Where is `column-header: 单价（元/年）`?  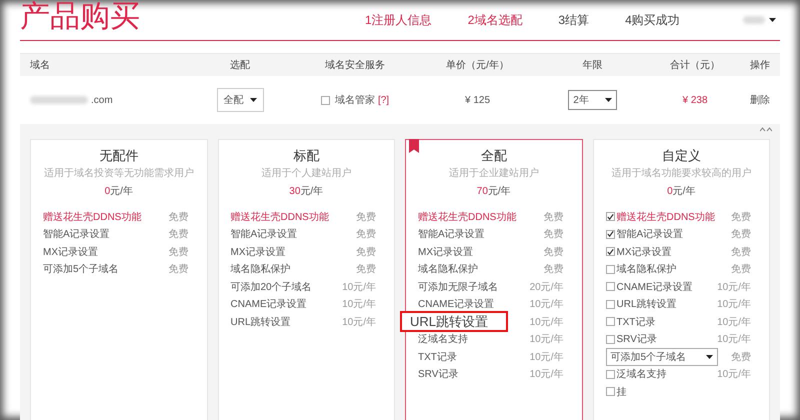
column-header: 单价（元/年） is located at coordinates (477, 65).